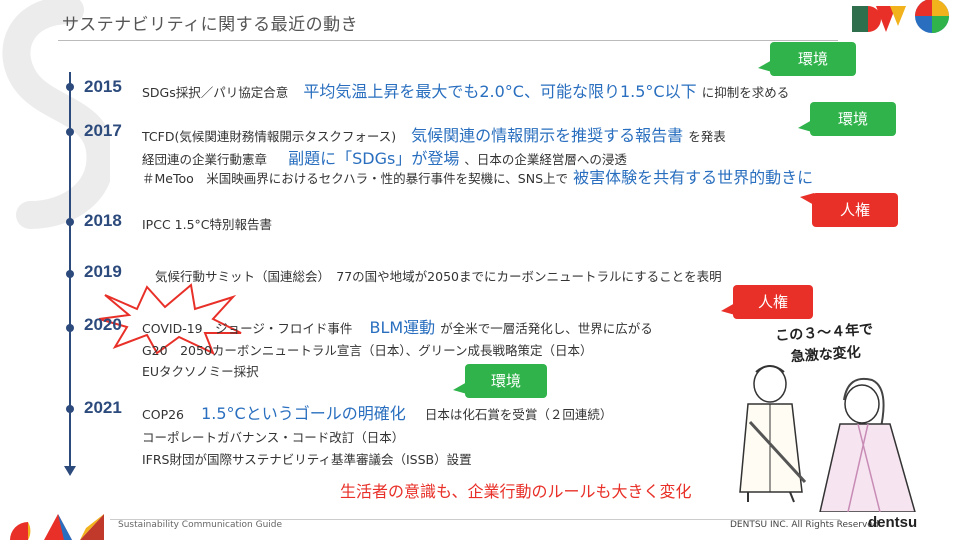 Image resolution: width=960 pixels, height=540 pixels. What do you see at coordinates (103, 130) in the screenshot?
I see `year-label: 2017` at bounding box center [103, 130].